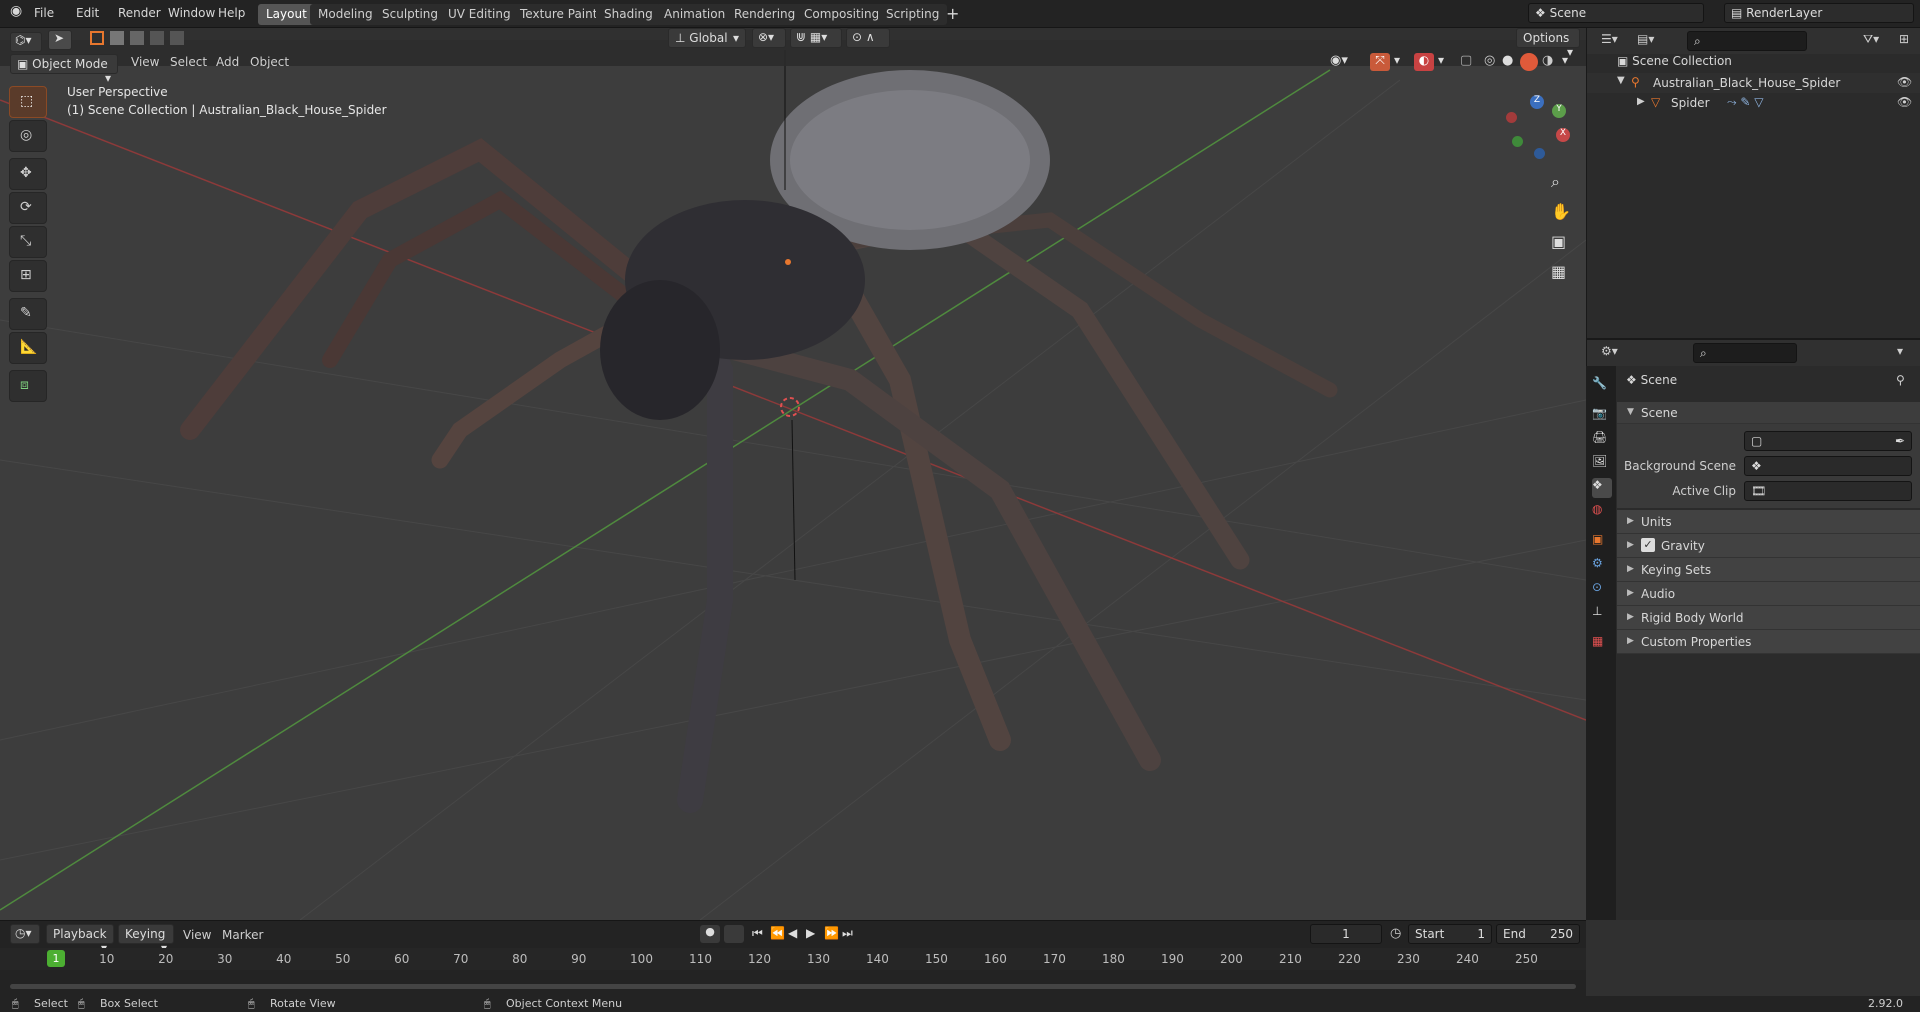  I want to click on record-icon: ●, so click(710, 934).